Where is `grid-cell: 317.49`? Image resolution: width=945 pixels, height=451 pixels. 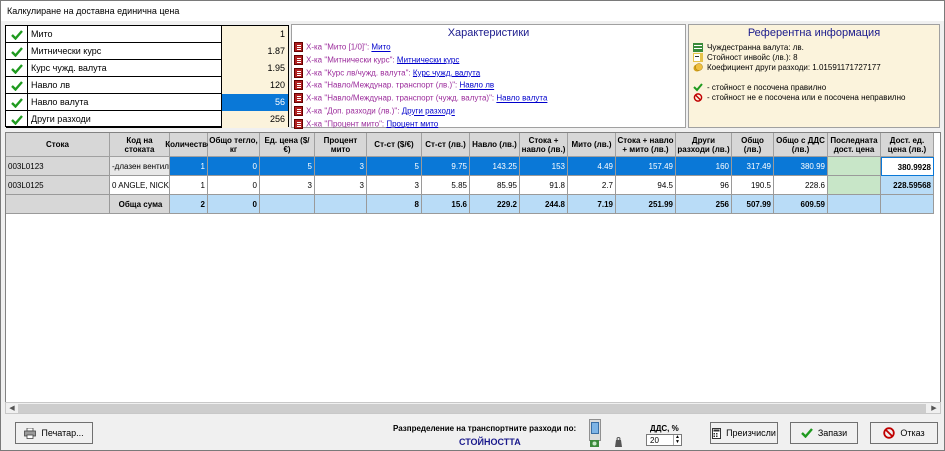 grid-cell: 317.49 is located at coordinates (753, 166).